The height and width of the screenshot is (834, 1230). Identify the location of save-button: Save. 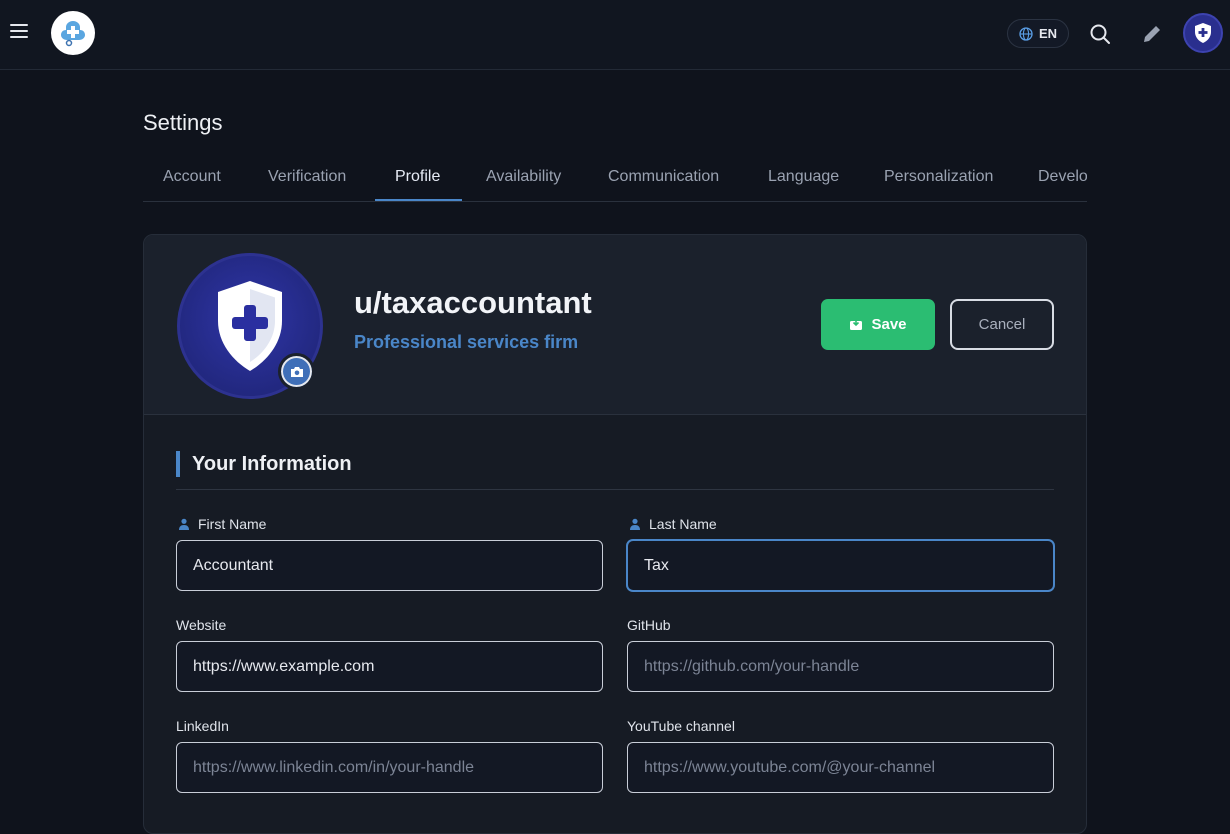
(878, 324).